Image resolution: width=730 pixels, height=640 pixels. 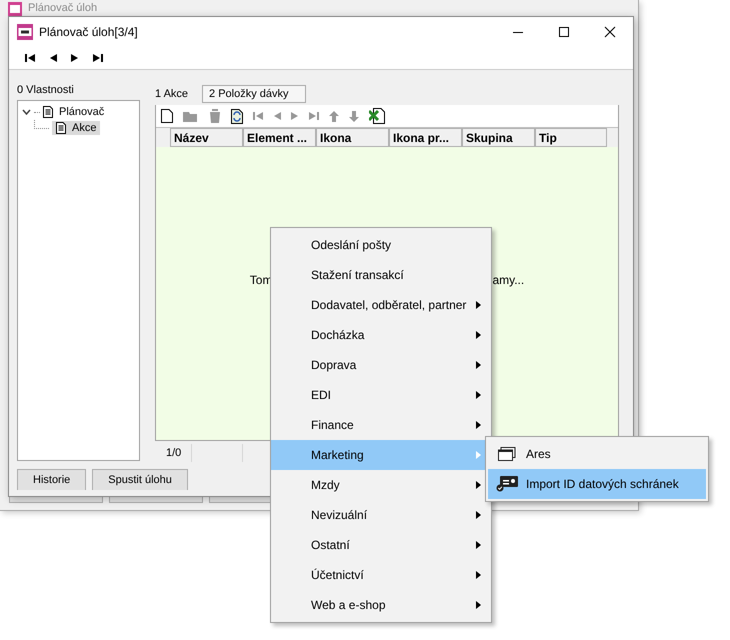 I want to click on menu-item: Ares, so click(x=597, y=454).